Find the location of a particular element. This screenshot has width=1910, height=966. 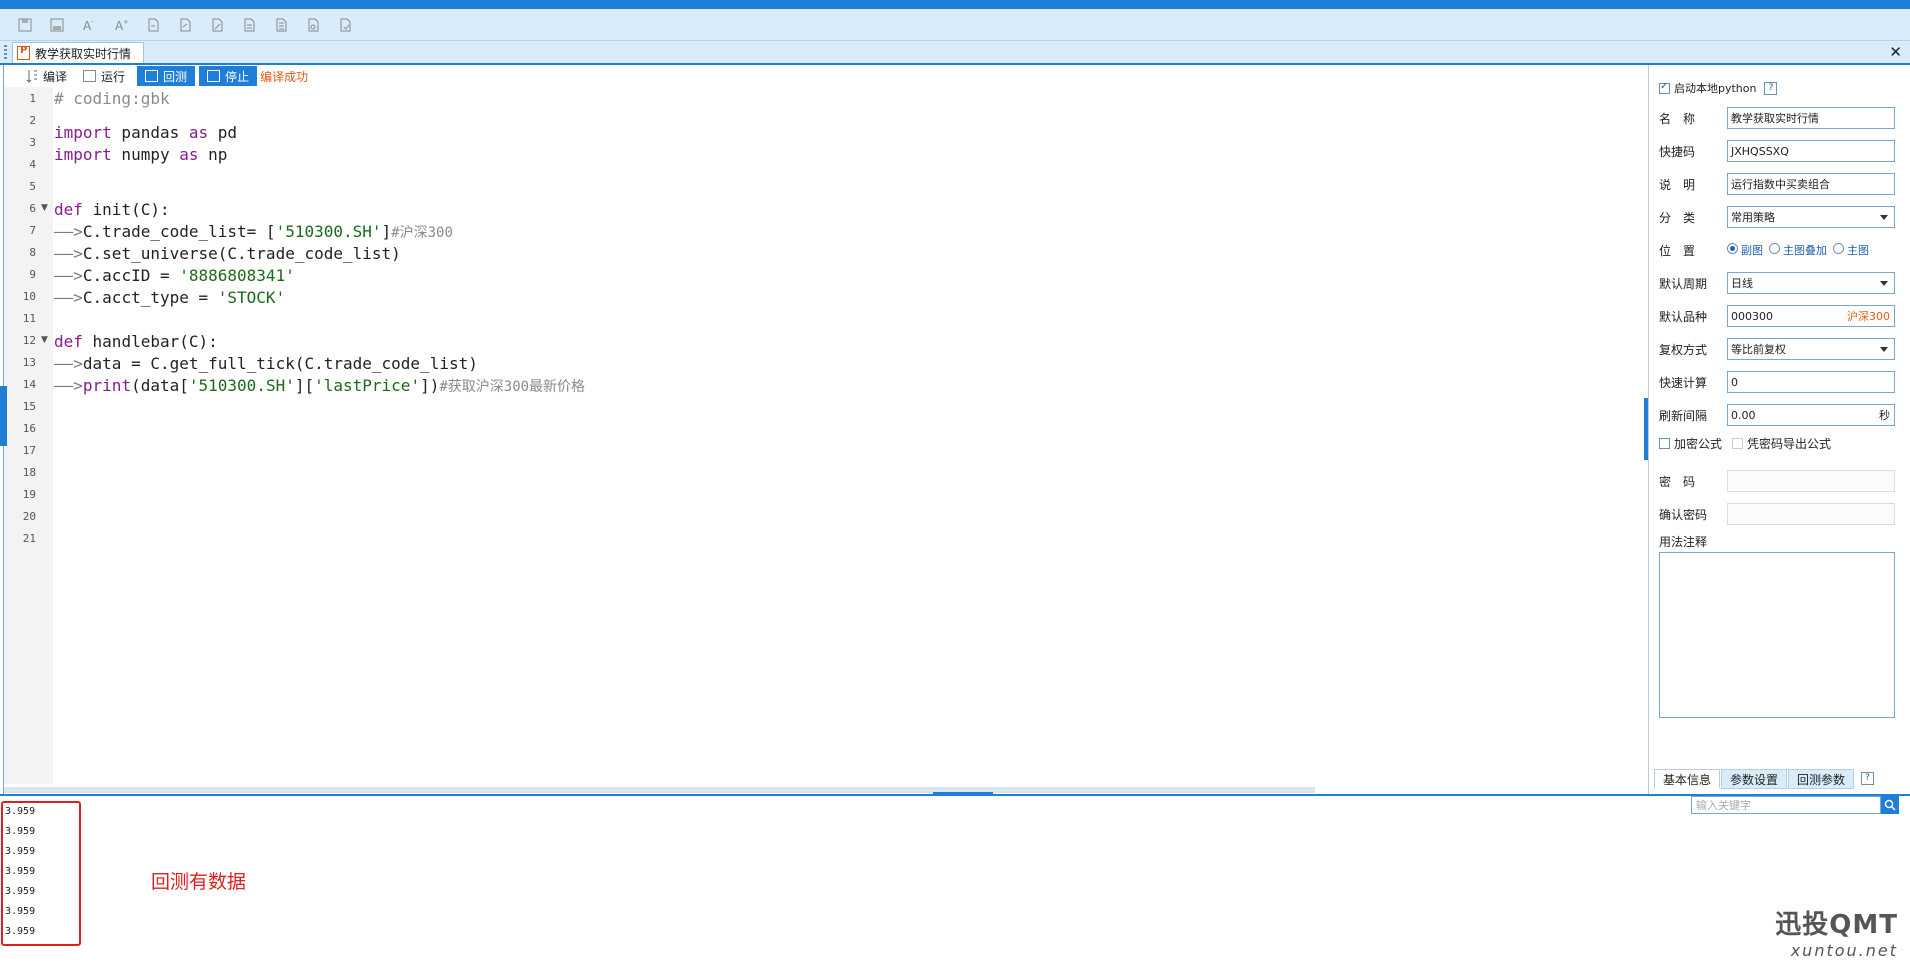

local-python-checkbox is located at coordinates (1664, 87).